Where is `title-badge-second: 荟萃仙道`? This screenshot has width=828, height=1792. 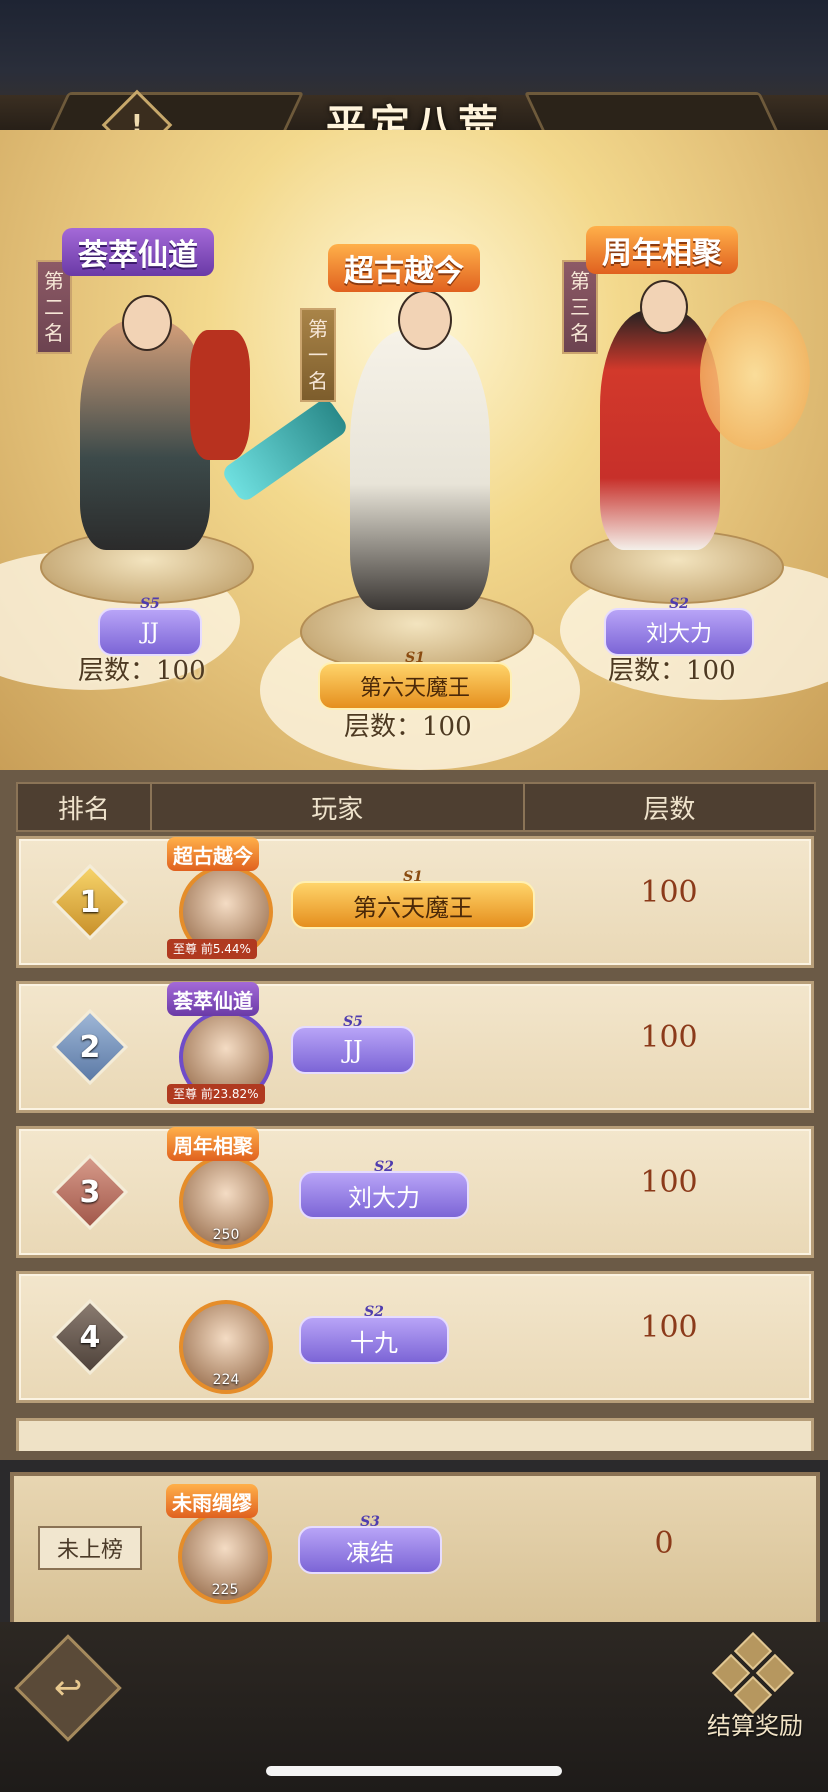 title-badge-second: 荟萃仙道 is located at coordinates (138, 252).